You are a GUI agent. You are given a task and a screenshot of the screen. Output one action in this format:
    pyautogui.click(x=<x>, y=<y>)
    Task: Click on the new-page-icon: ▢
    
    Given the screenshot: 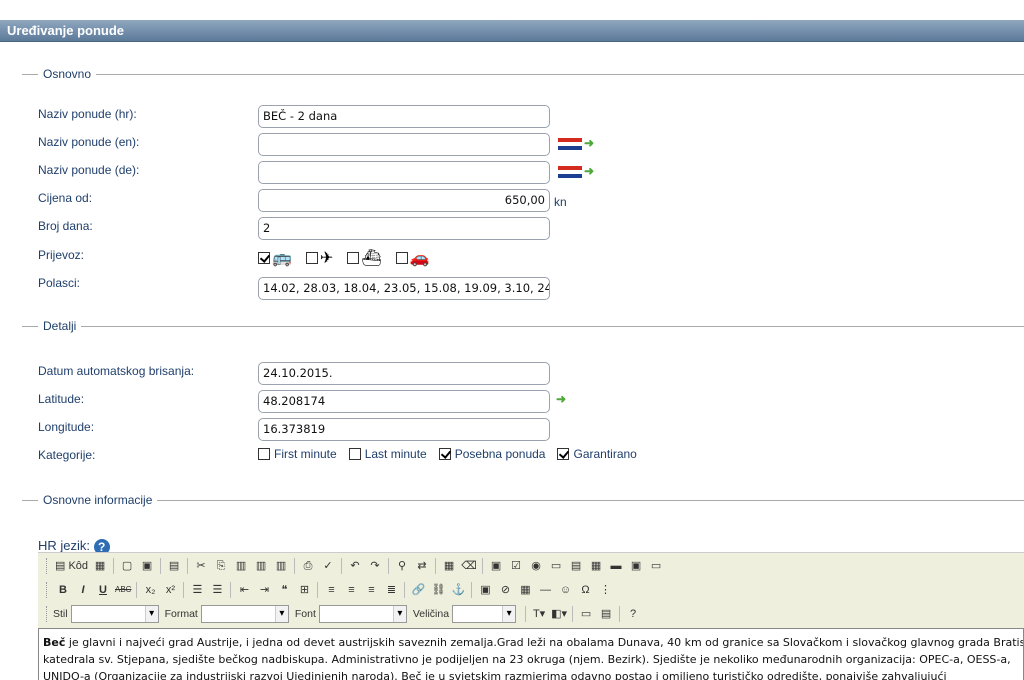 What is the action you would take?
    pyautogui.click(x=127, y=566)
    